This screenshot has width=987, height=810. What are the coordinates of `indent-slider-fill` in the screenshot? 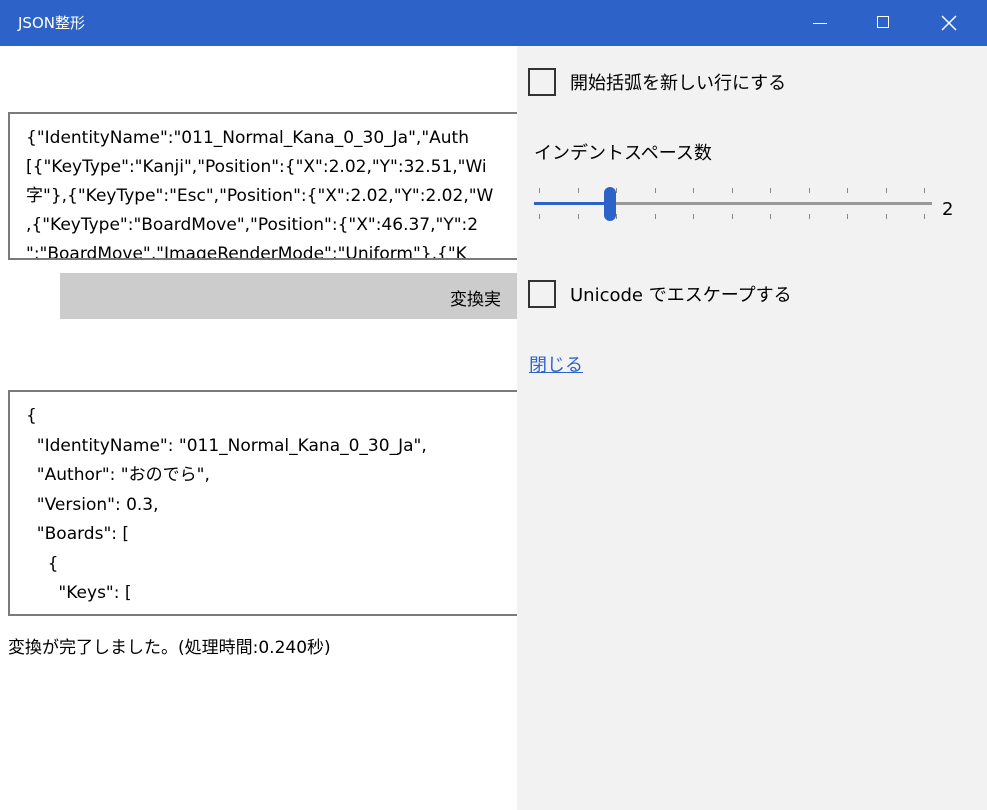 It's located at (572, 203).